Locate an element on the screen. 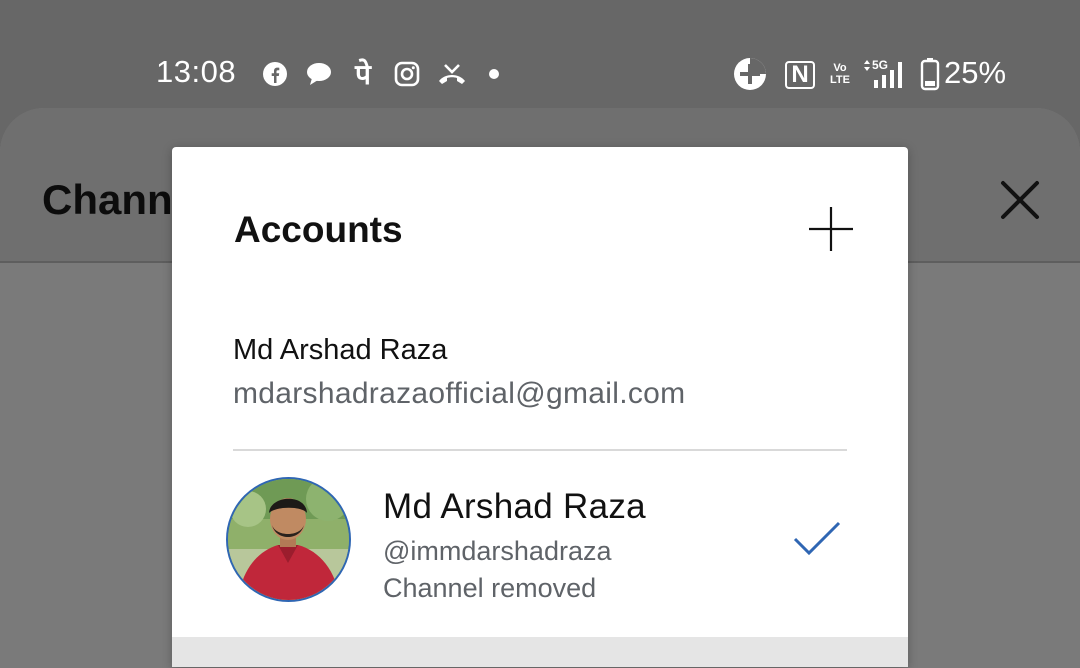 This screenshot has height=668, width=1080. instagram-icon is located at coordinates (407, 74).